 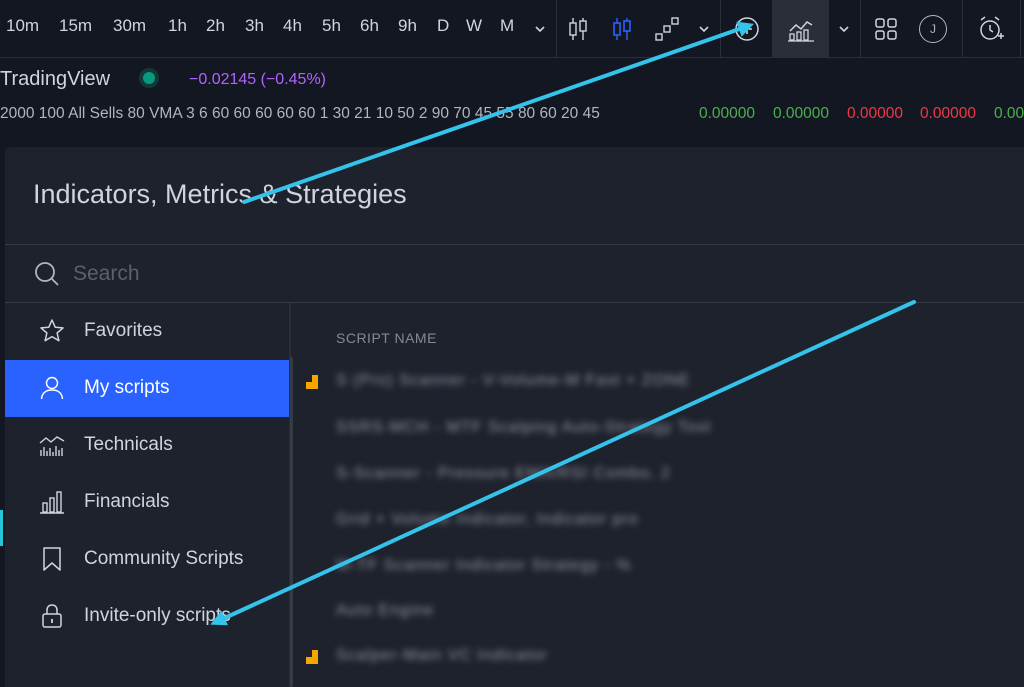 I want to click on annotation-arrow-to-indicators-button, so click(x=498, y=112).